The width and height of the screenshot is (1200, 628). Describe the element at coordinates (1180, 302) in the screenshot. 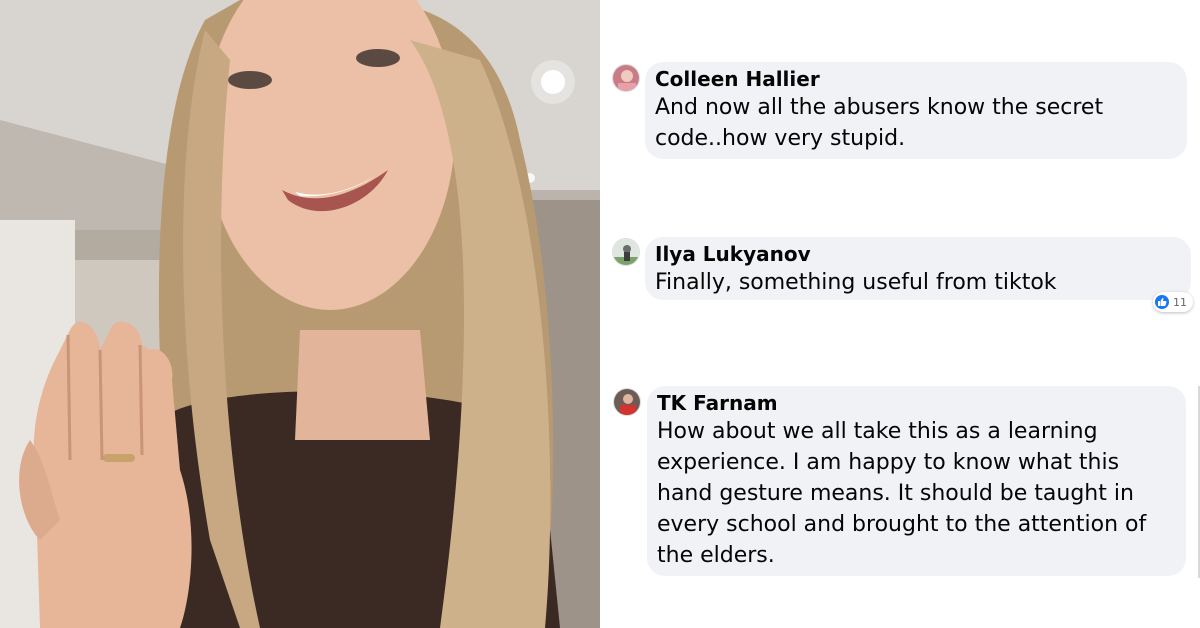

I see `reaction-count: 11` at that location.